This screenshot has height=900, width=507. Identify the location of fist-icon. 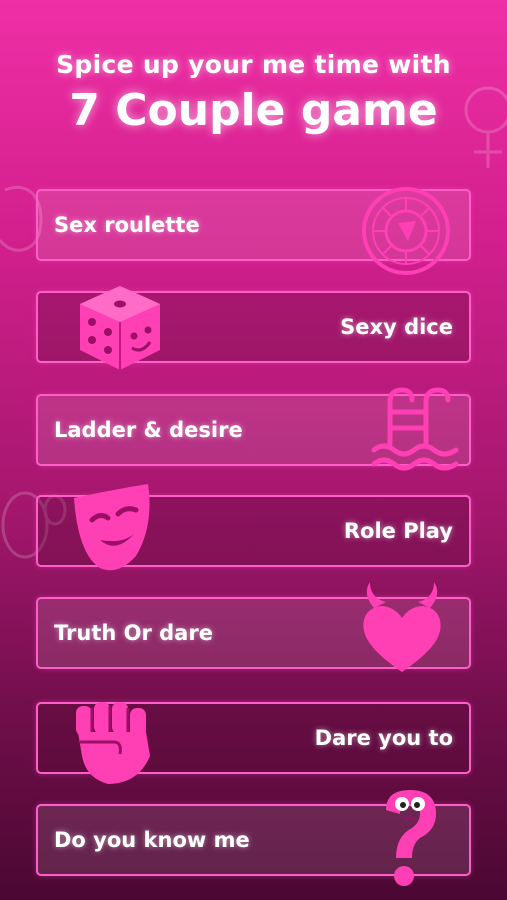
(113, 743).